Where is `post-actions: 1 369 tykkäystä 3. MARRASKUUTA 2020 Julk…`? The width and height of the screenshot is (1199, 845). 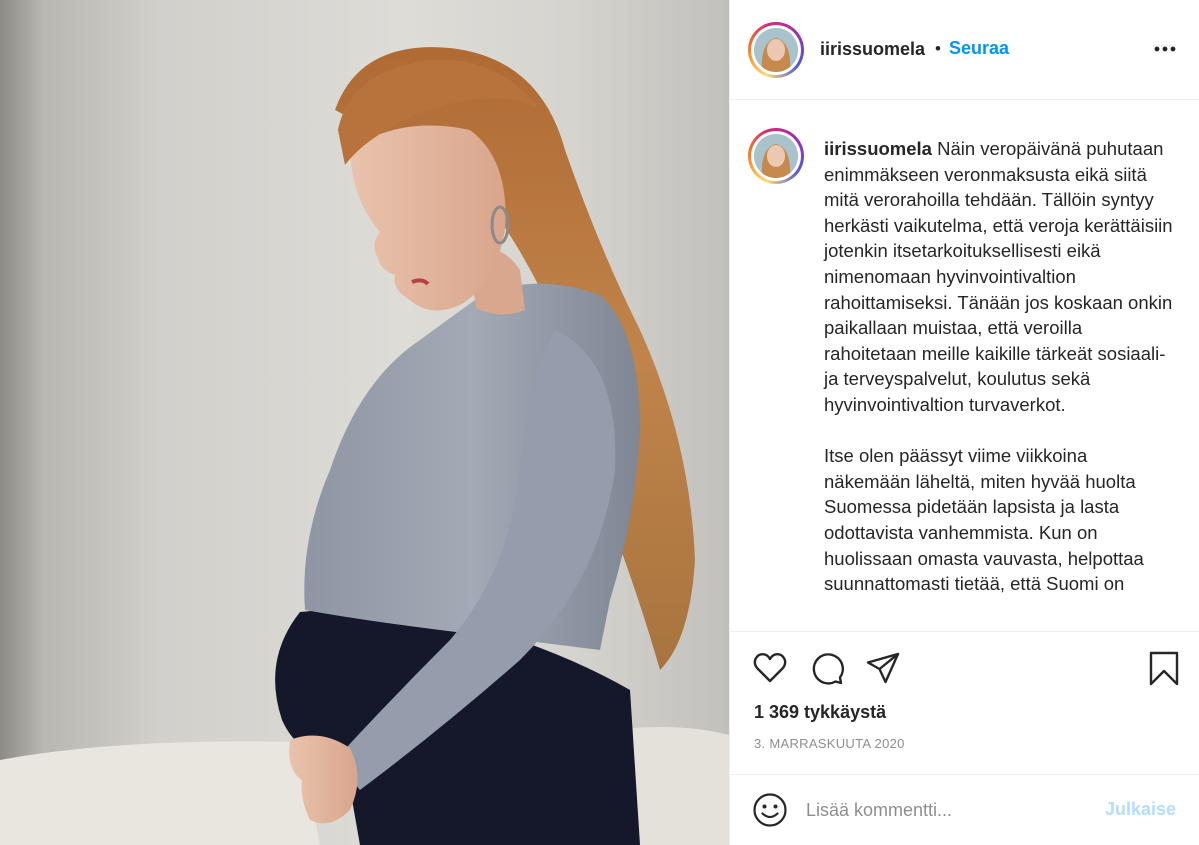 post-actions: 1 369 tykkäystä 3. MARRASKUUTA 2020 Julk… is located at coordinates (964, 738).